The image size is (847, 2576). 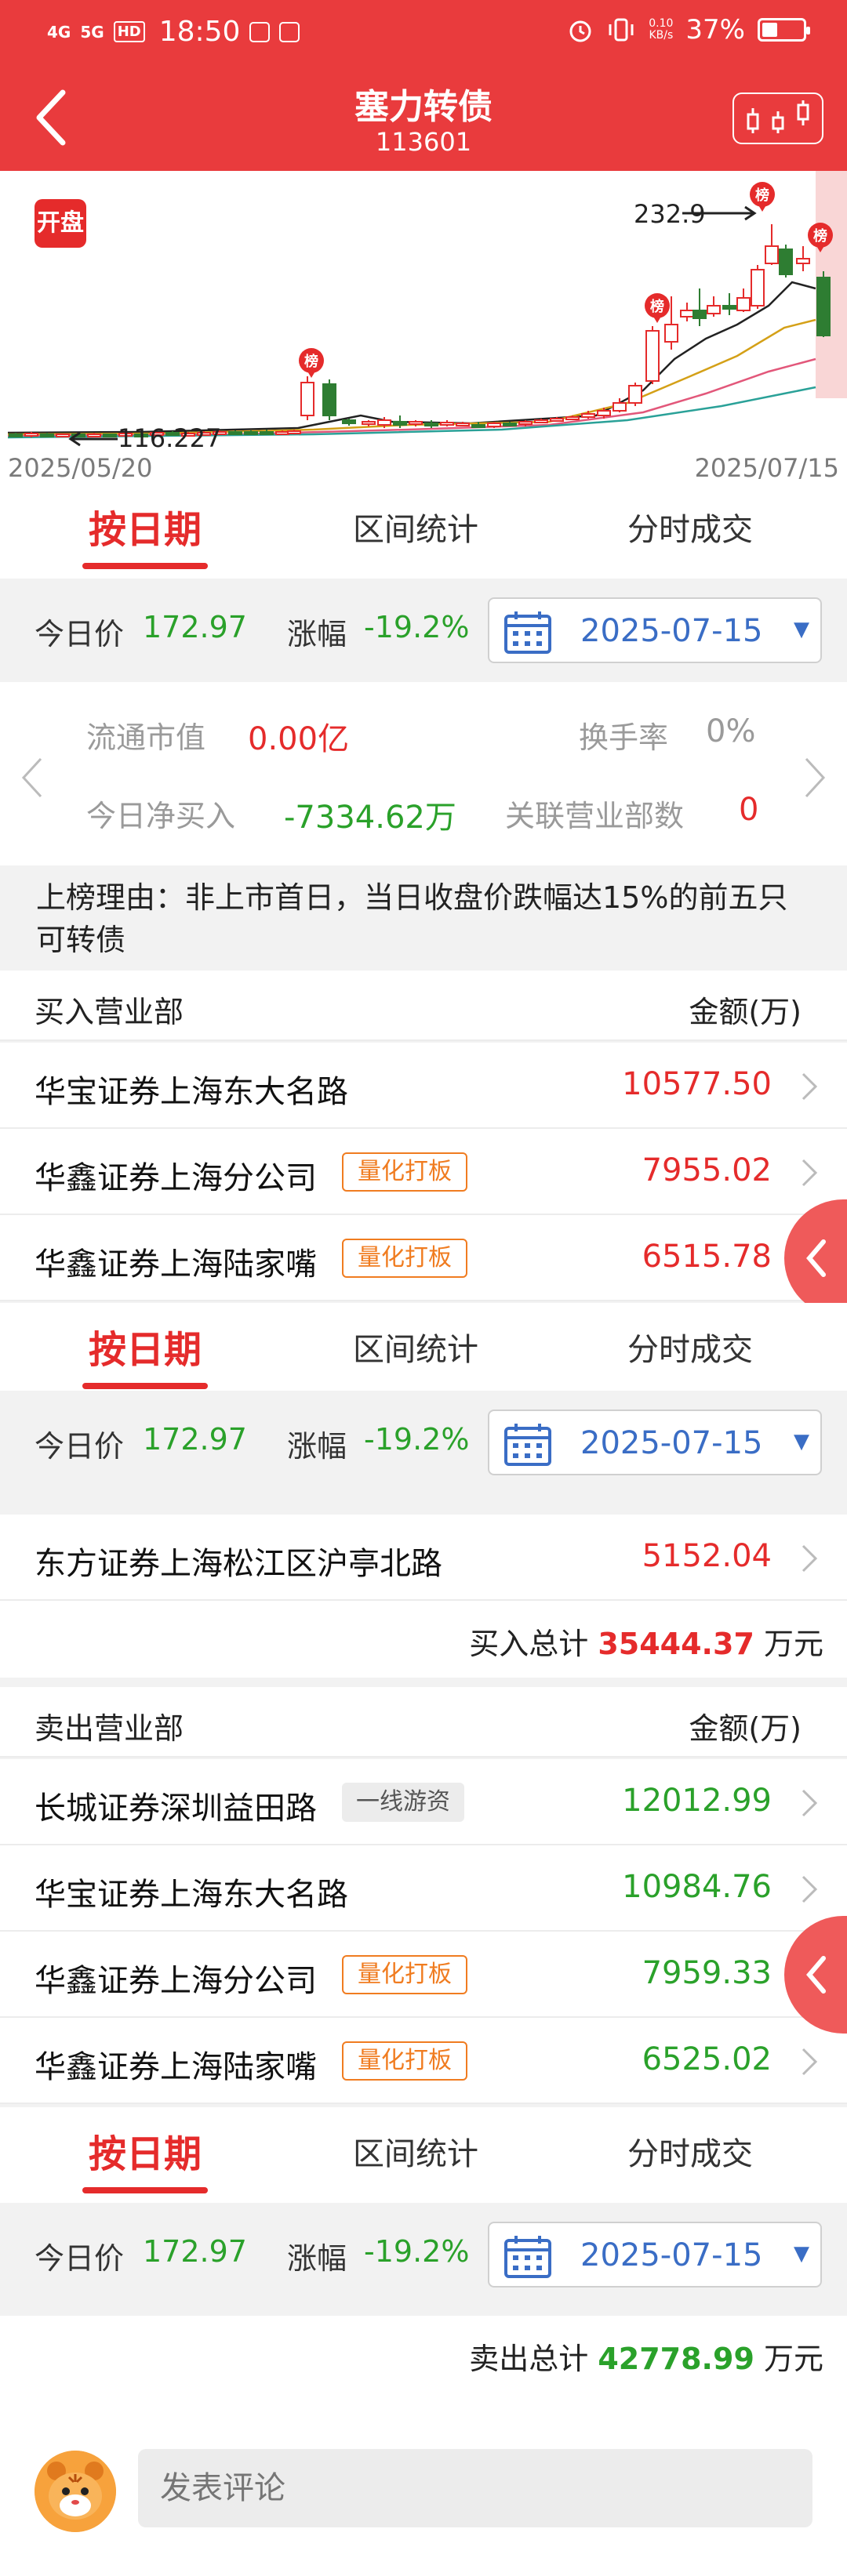 I want to click on dept-count-value: 0, so click(x=749, y=810).